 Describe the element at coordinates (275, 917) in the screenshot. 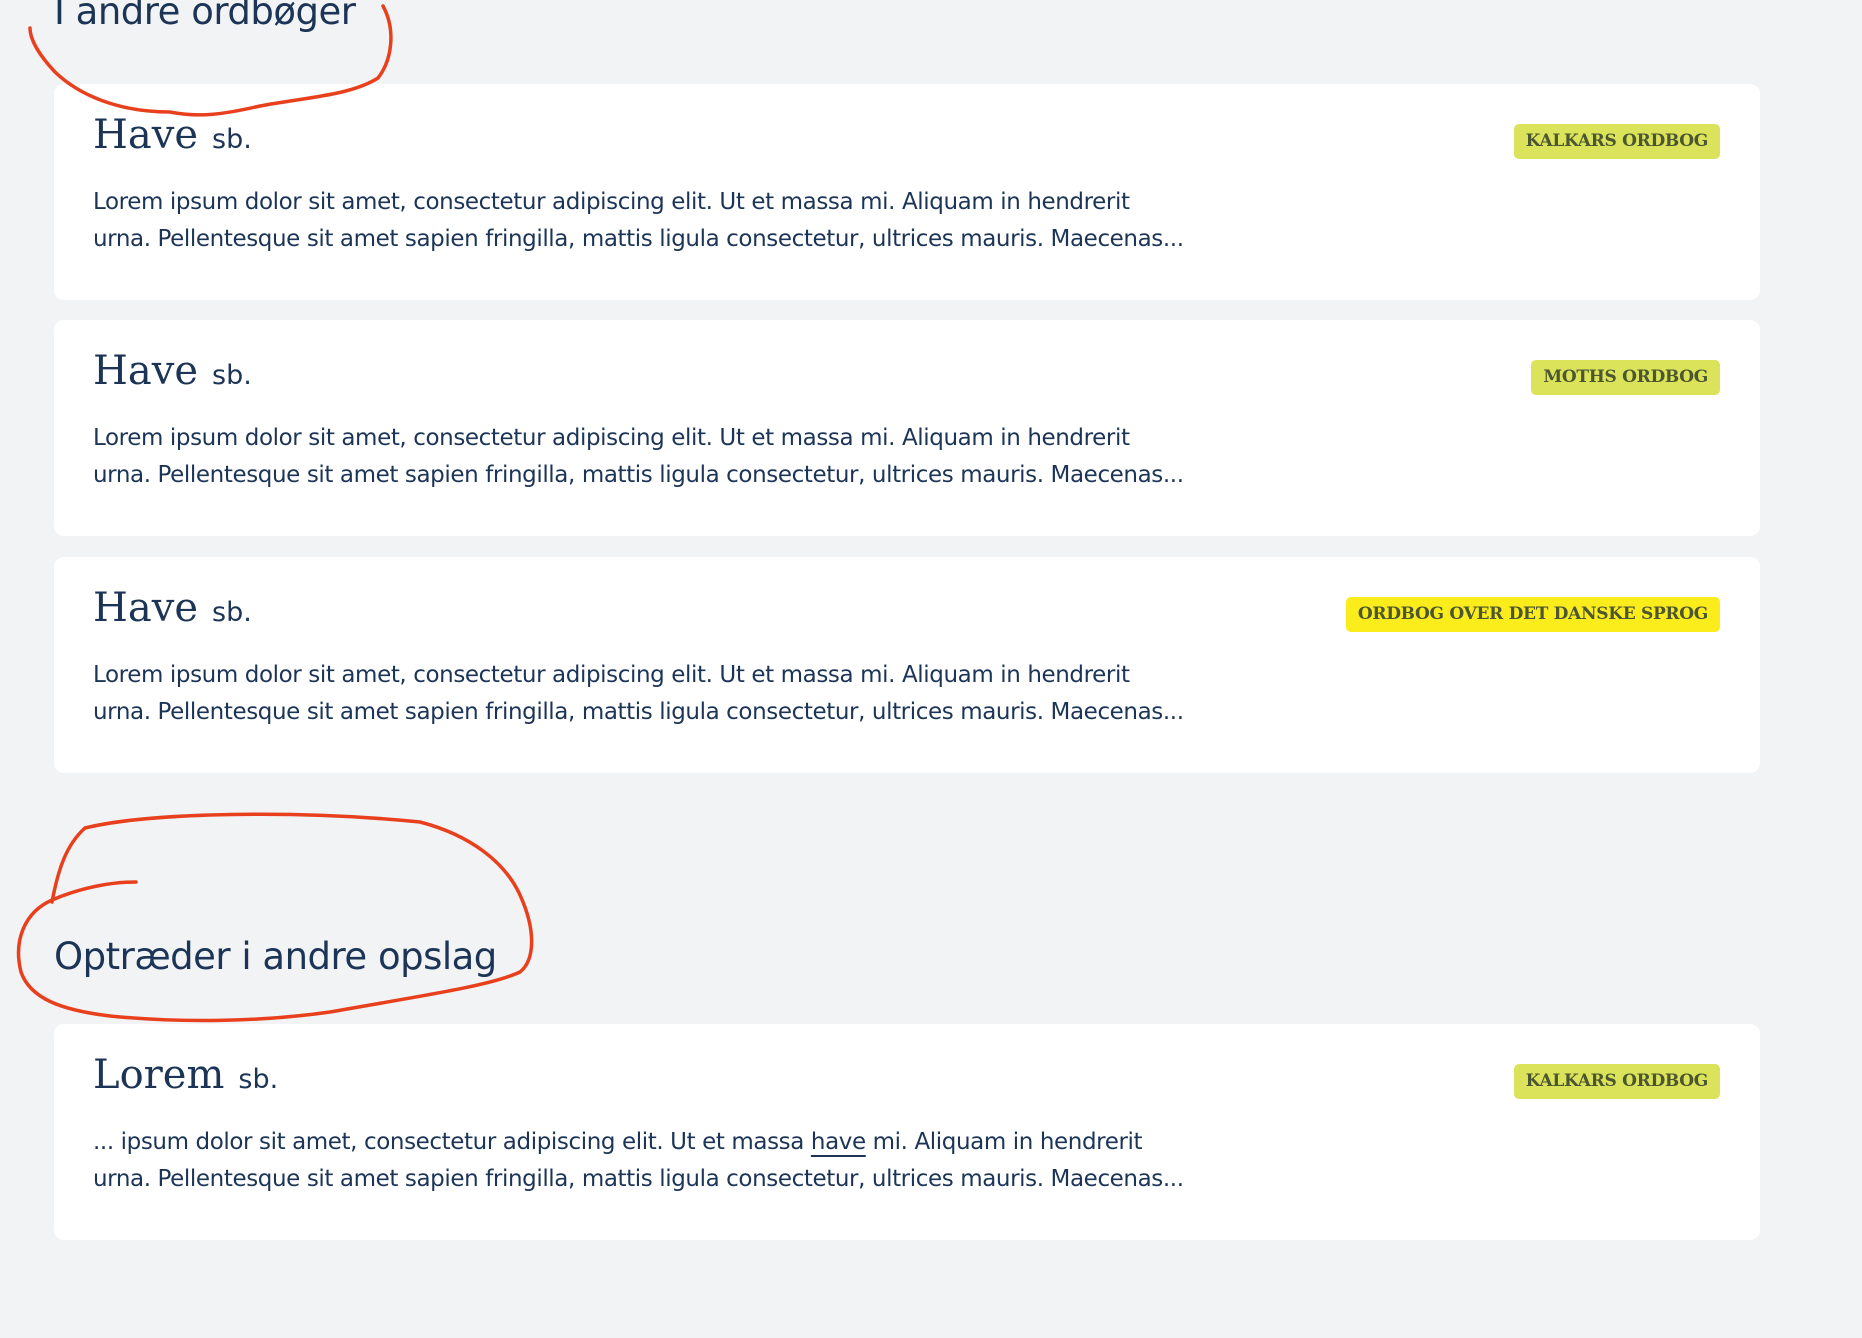

I see `annotation-circle-second-heading` at that location.